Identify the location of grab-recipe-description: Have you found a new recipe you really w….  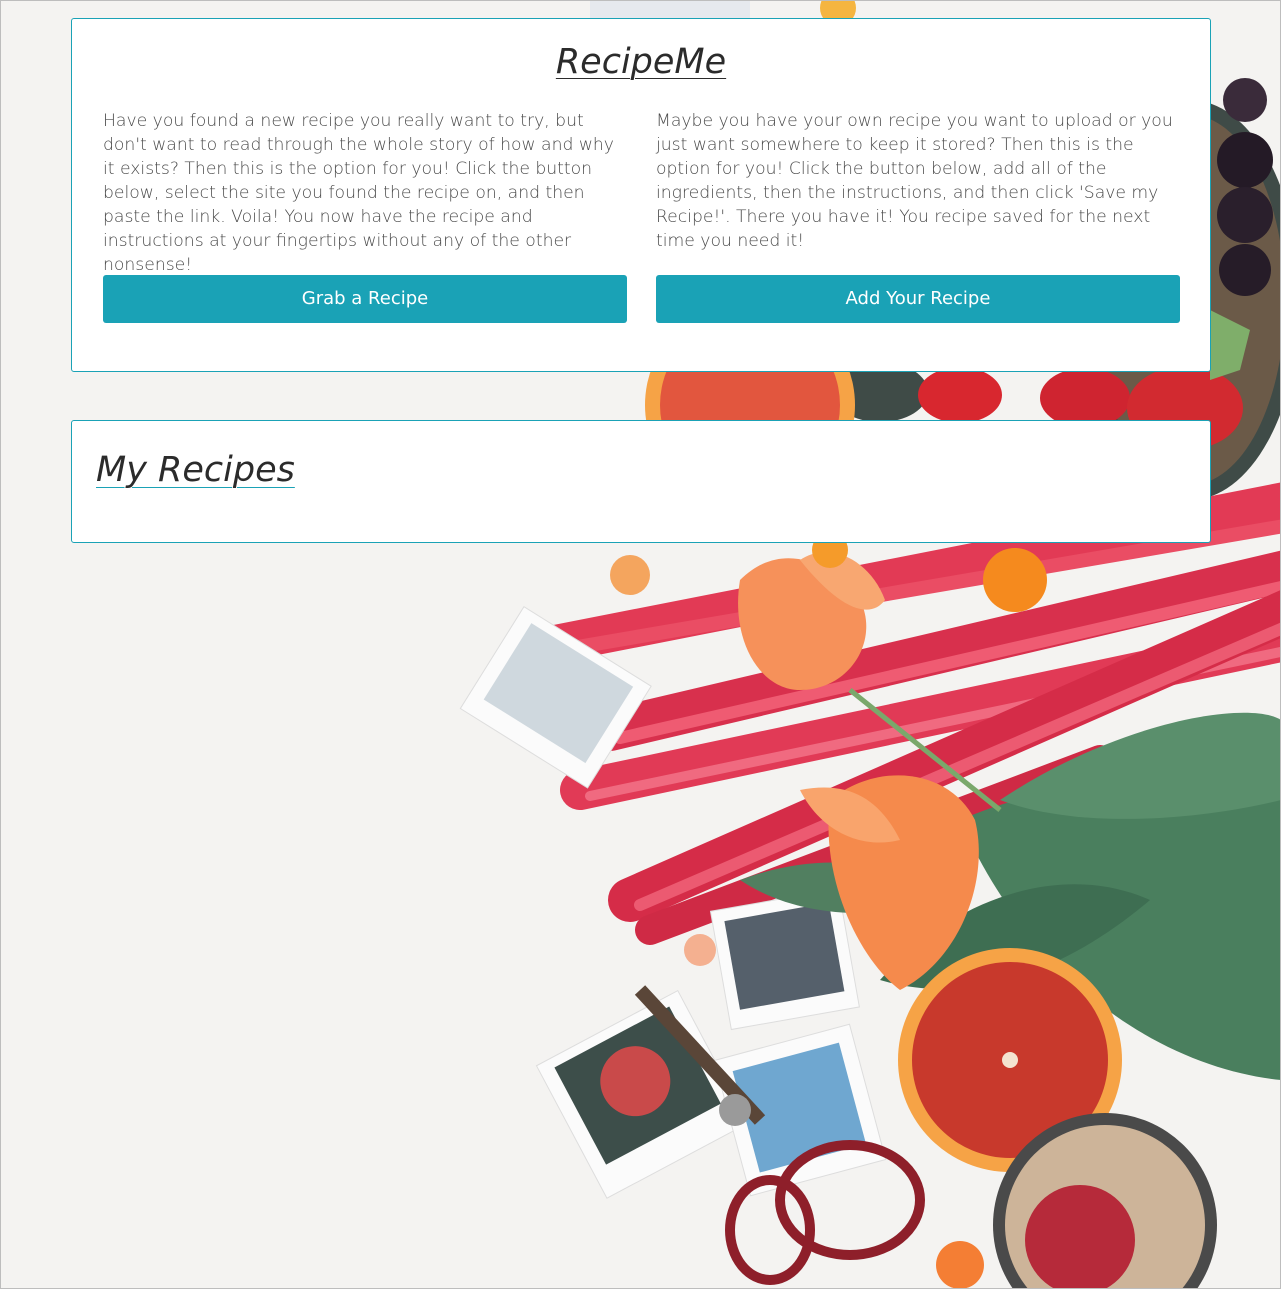
(358, 193).